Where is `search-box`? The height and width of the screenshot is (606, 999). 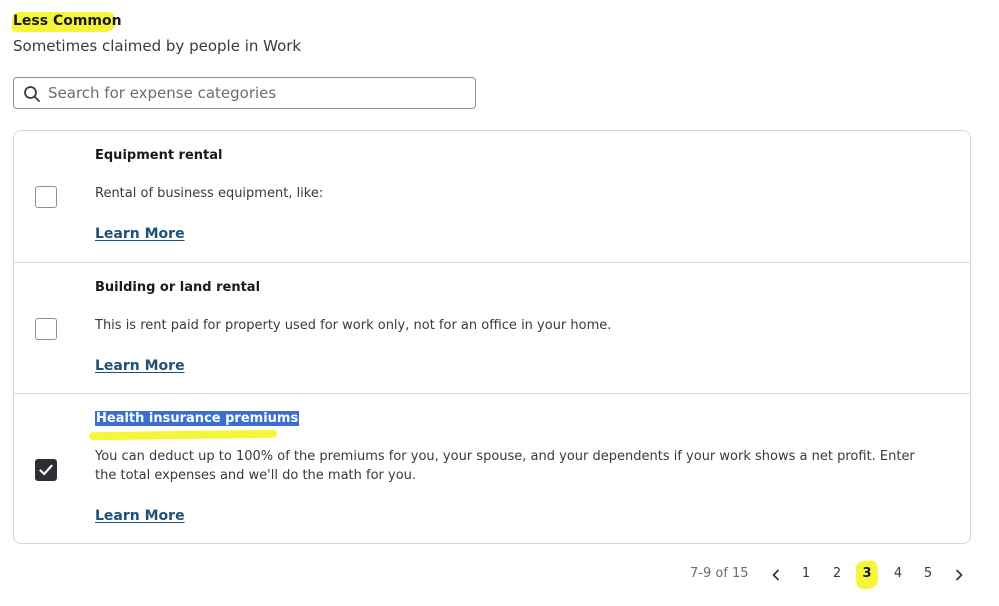 search-box is located at coordinates (244, 93).